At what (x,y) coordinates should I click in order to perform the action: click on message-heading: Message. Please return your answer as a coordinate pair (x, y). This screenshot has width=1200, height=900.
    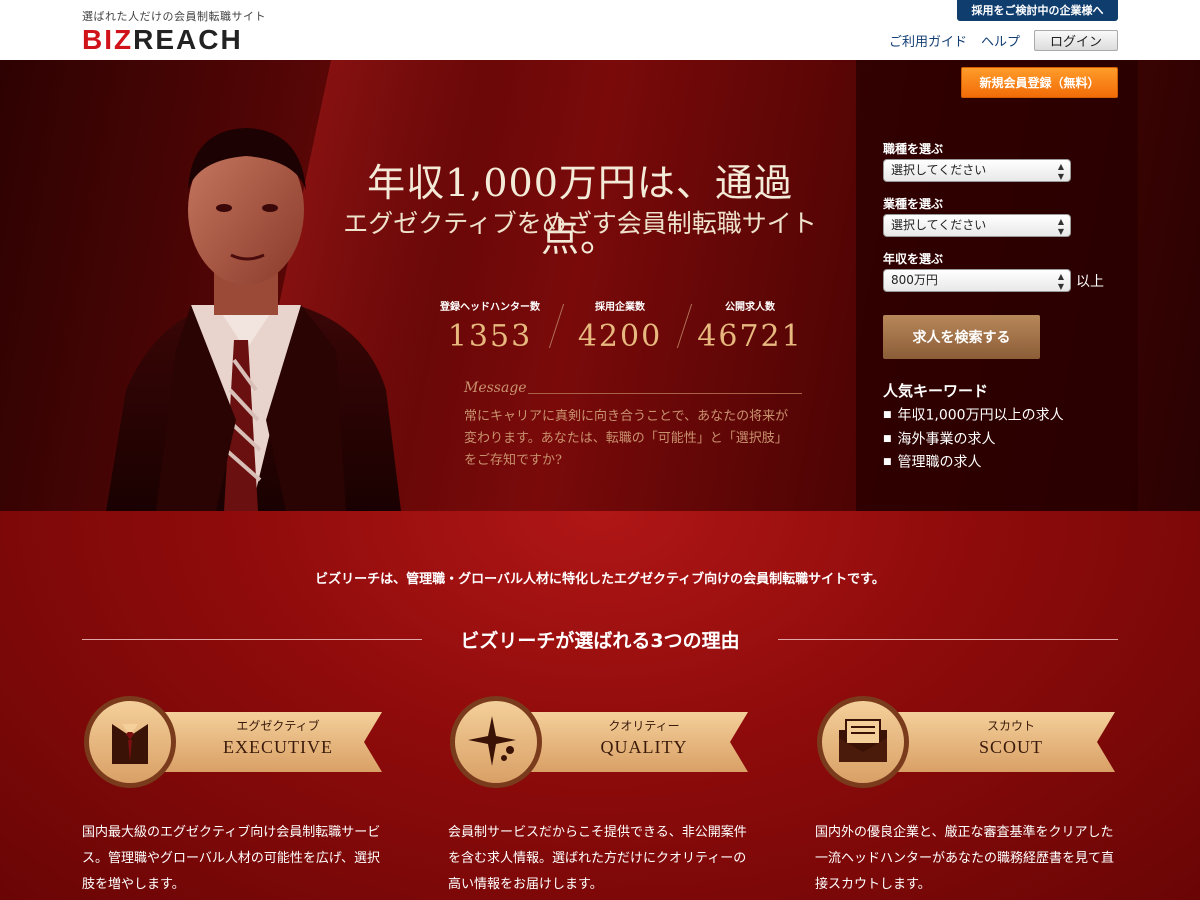
    Looking at the image, I should click on (495, 388).